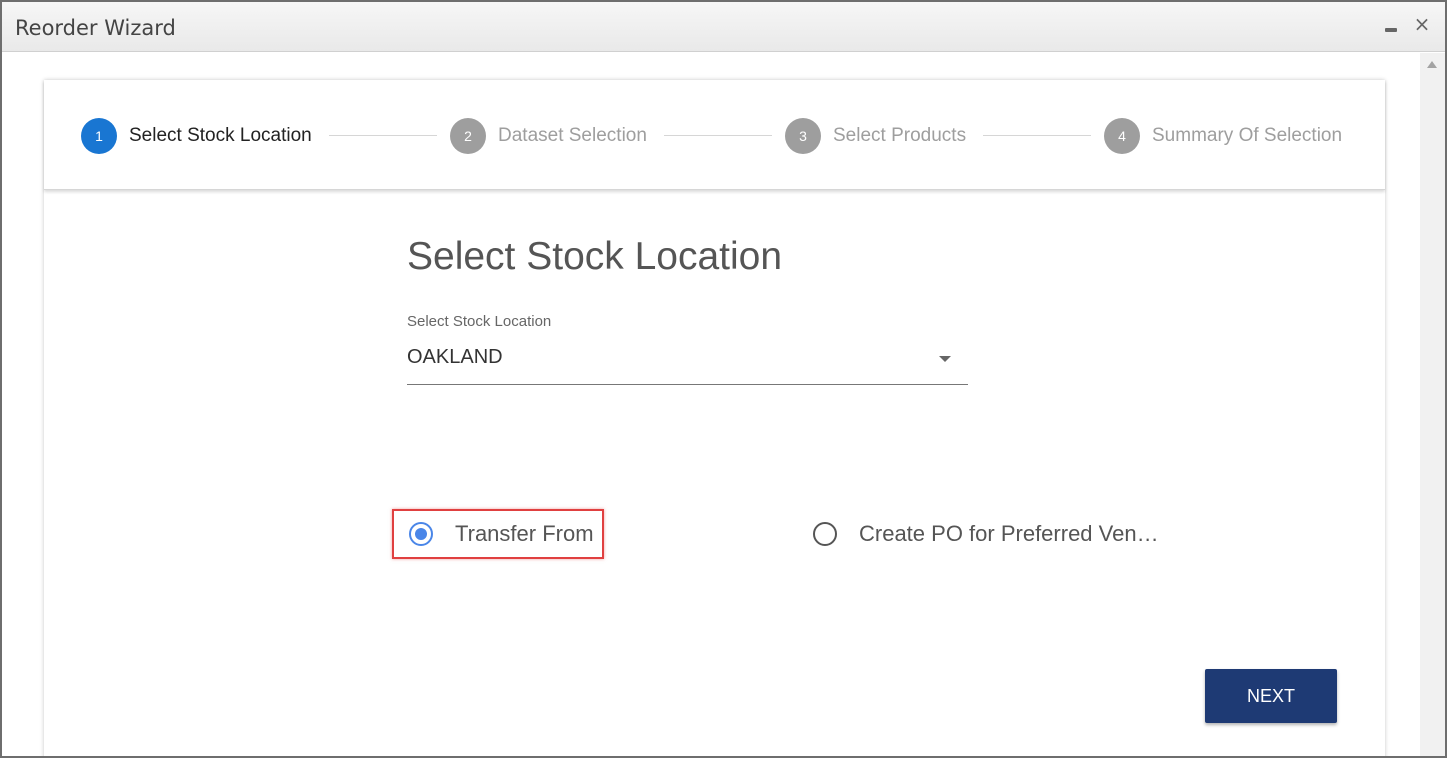 This screenshot has width=1447, height=758. Describe the element at coordinates (1247, 135) in the screenshot. I see `step-label: Summary Of Selection` at that location.